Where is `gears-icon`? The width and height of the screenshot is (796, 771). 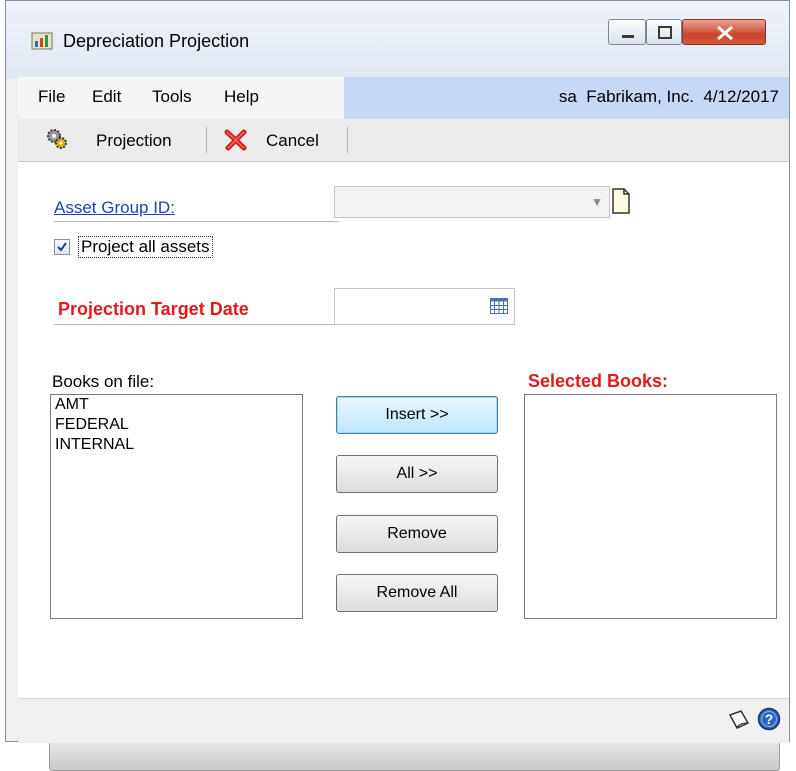 gears-icon is located at coordinates (57, 139).